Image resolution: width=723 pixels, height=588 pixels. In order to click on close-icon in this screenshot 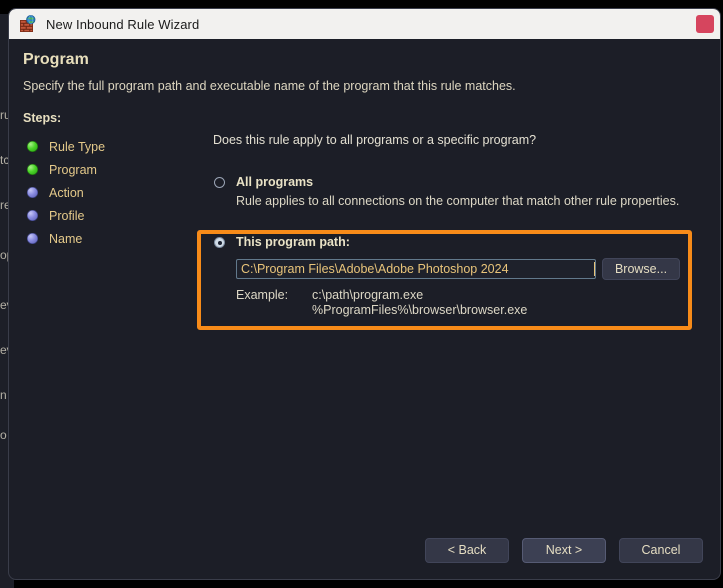, I will do `click(705, 24)`.